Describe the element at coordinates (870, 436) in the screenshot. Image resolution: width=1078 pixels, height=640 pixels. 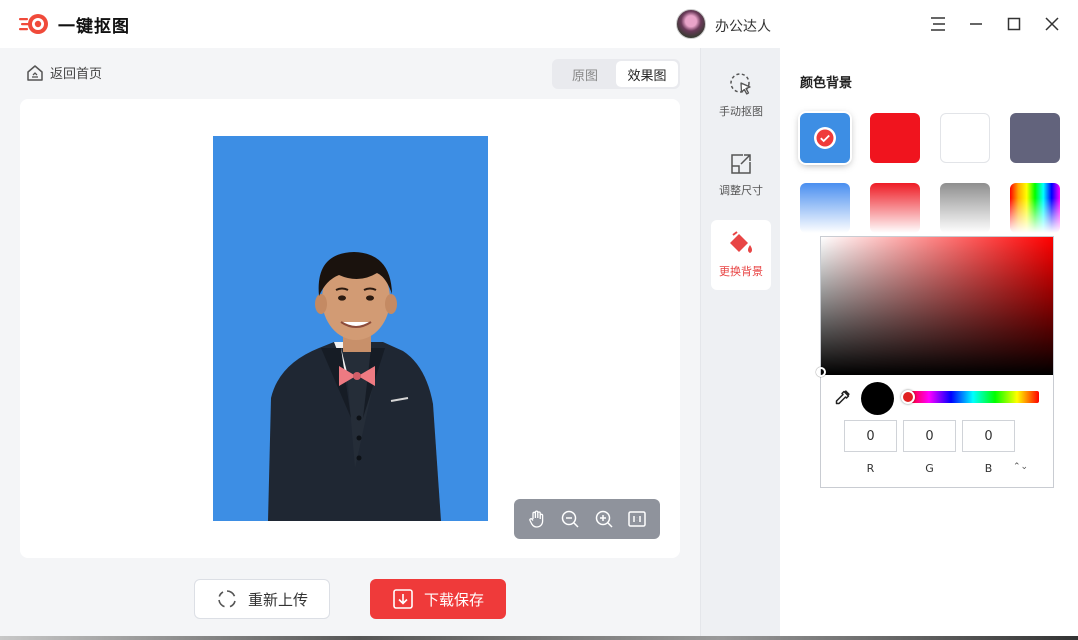
I see `red-input` at that location.